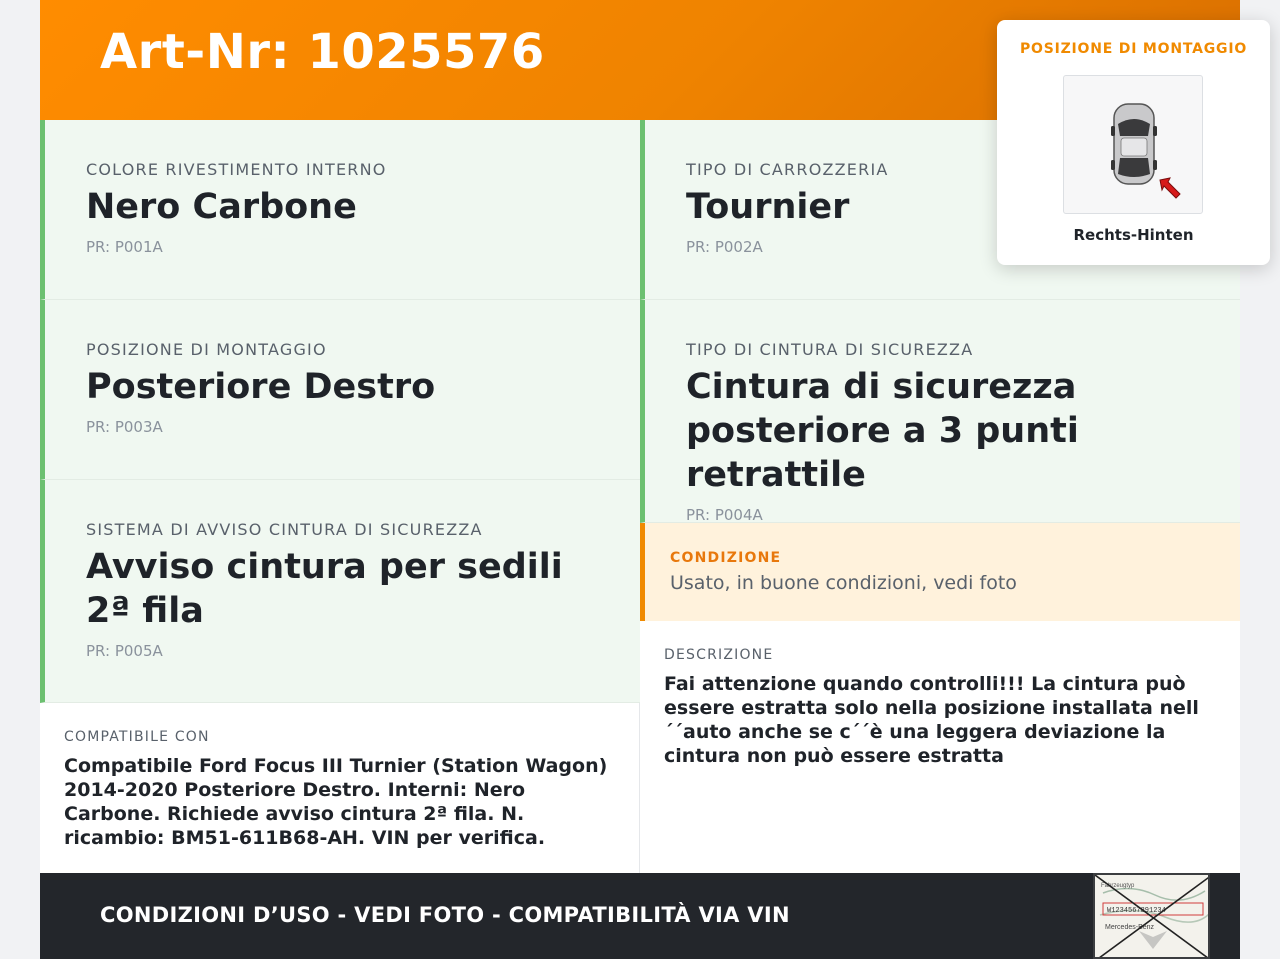  What do you see at coordinates (221, 207) in the screenshot?
I see `spec-value: Nero Carbone` at bounding box center [221, 207].